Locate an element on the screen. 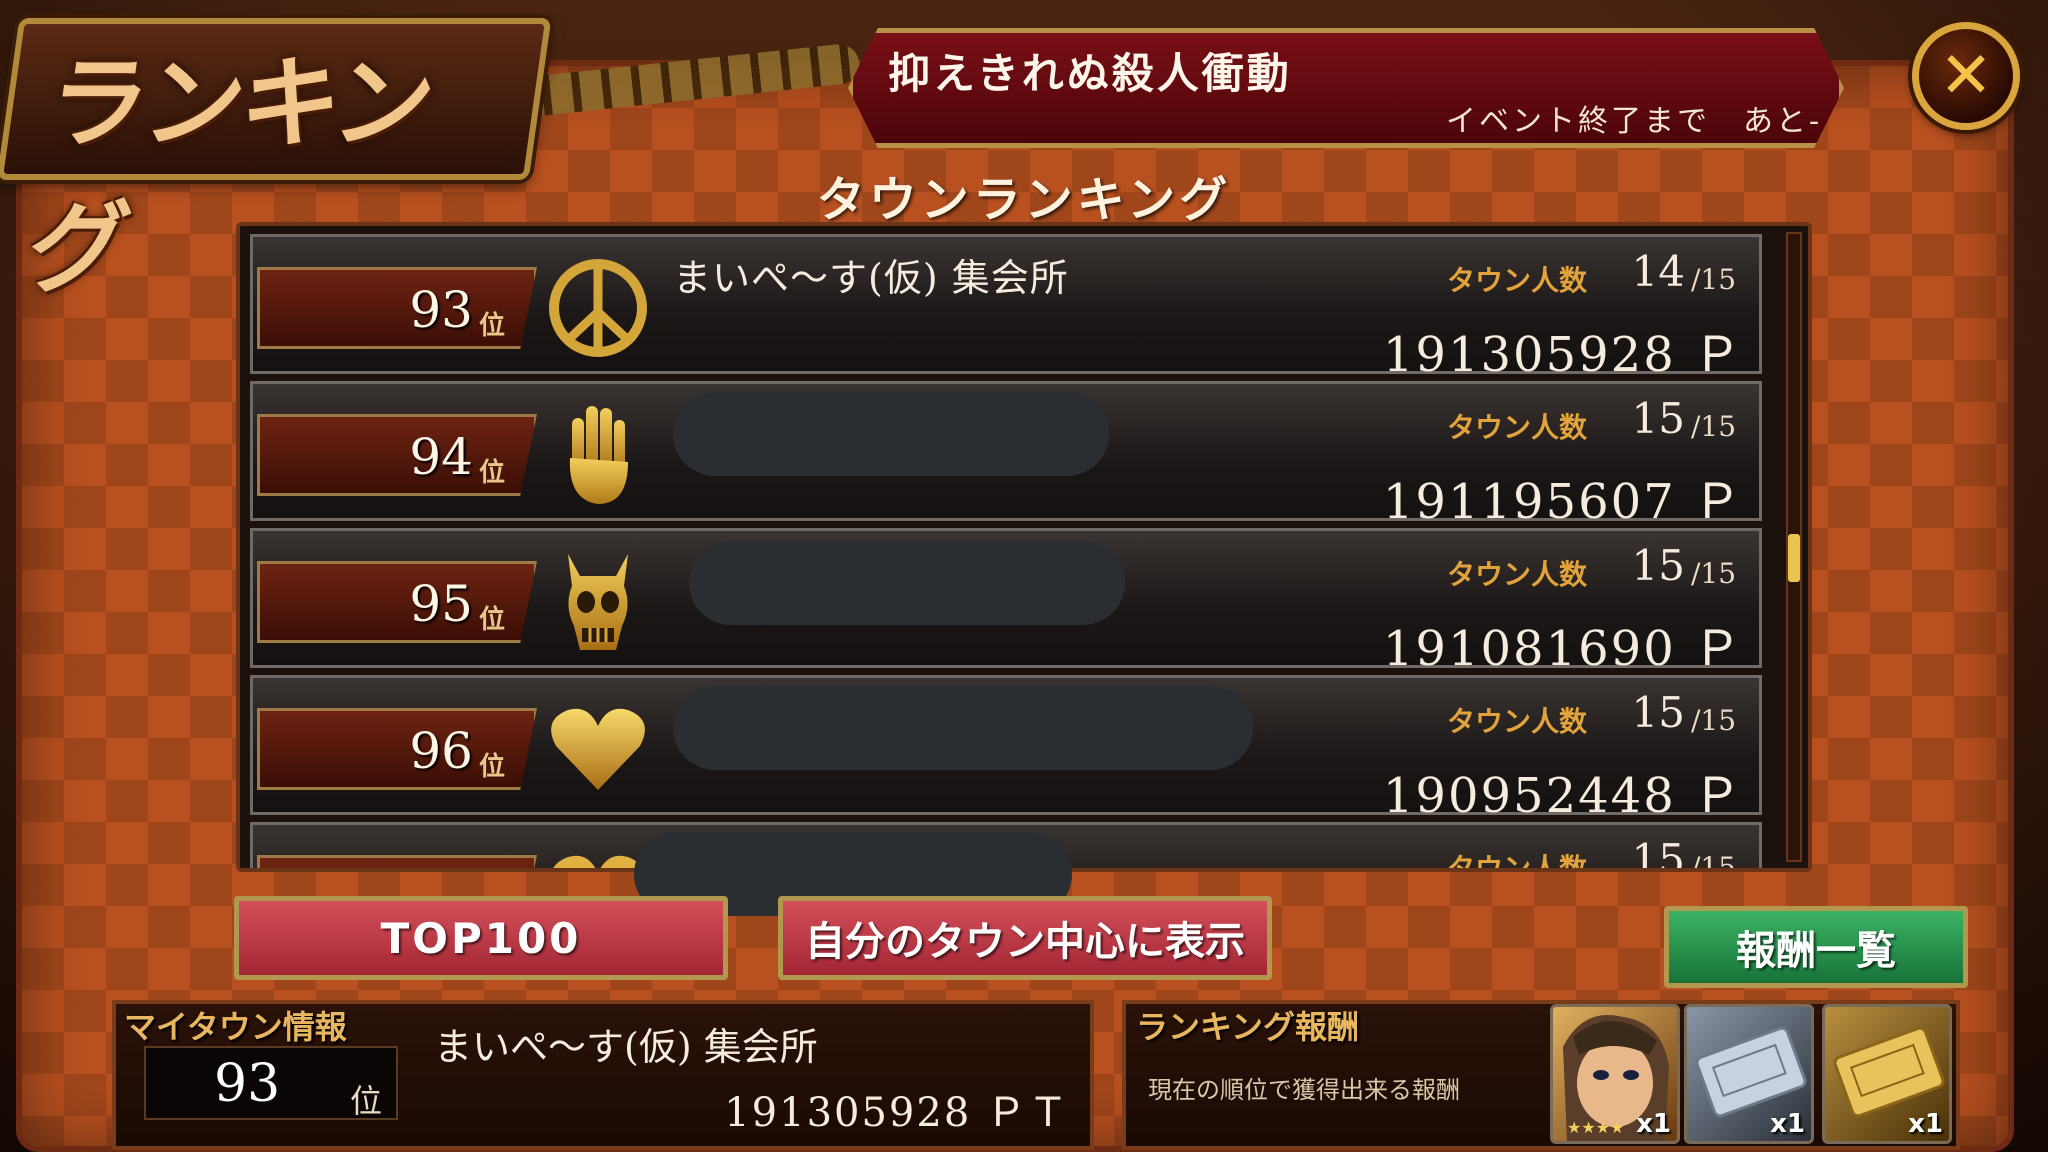  rank-number: 96 is located at coordinates (441, 751).